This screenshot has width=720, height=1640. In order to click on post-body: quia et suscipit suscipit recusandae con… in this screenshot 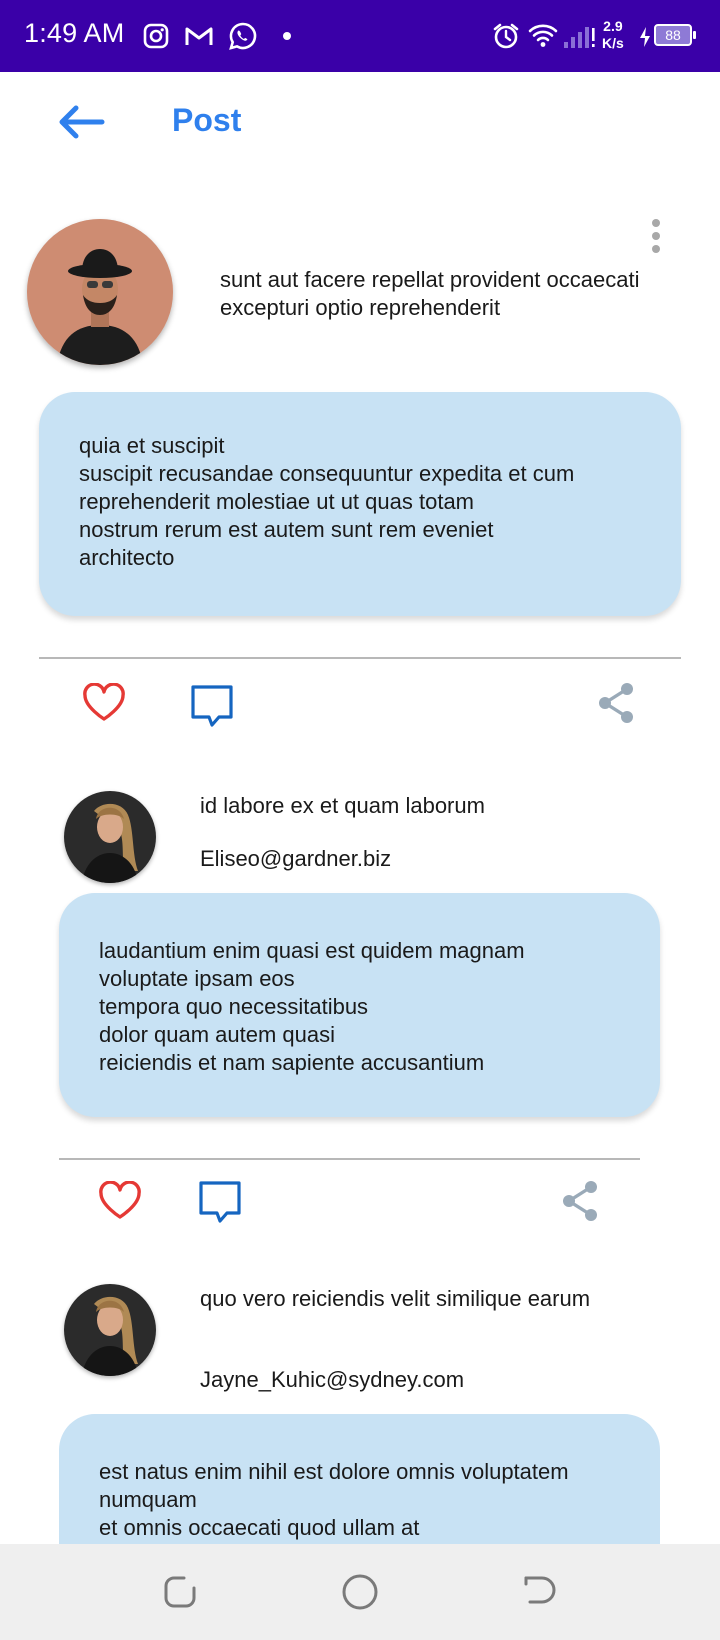, I will do `click(360, 504)`.